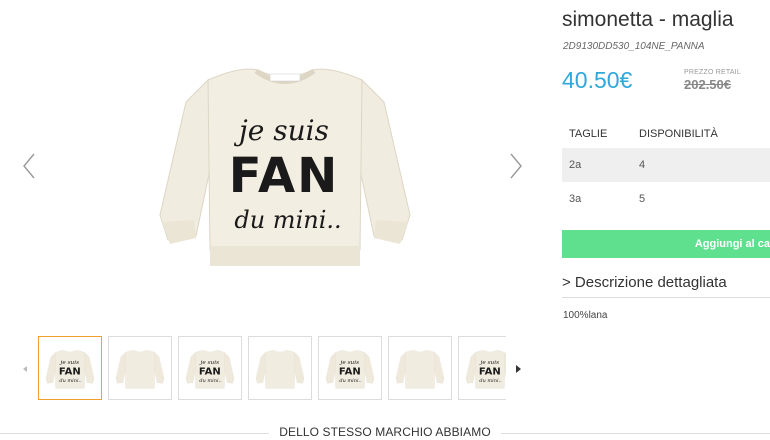  Describe the element at coordinates (666, 297) in the screenshot. I see `description-divider` at that location.